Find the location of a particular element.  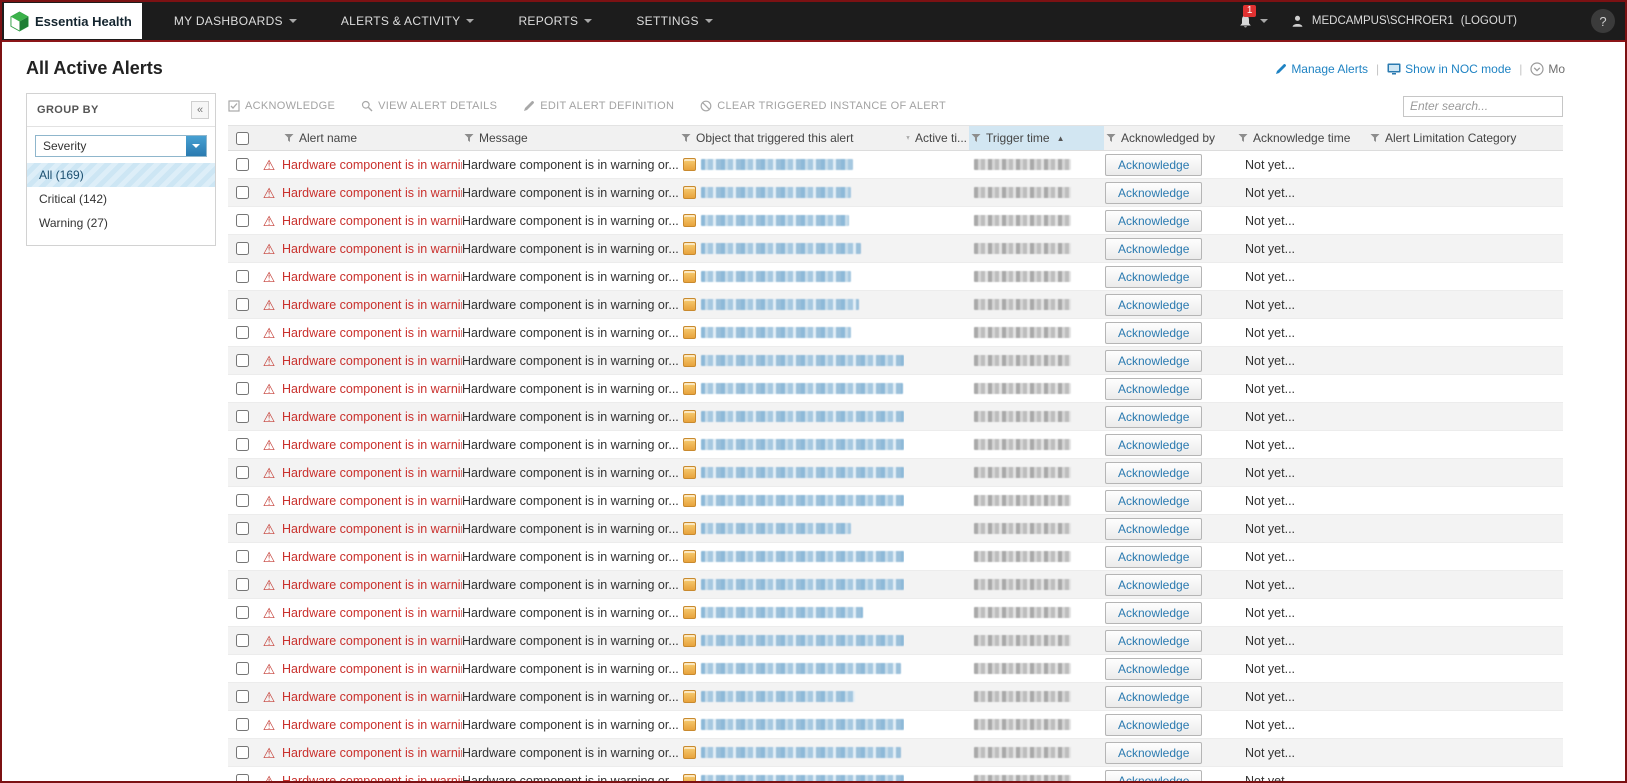

edit-alert-definition-button: EDIT ALERT DEFINITION is located at coordinates (598, 106).